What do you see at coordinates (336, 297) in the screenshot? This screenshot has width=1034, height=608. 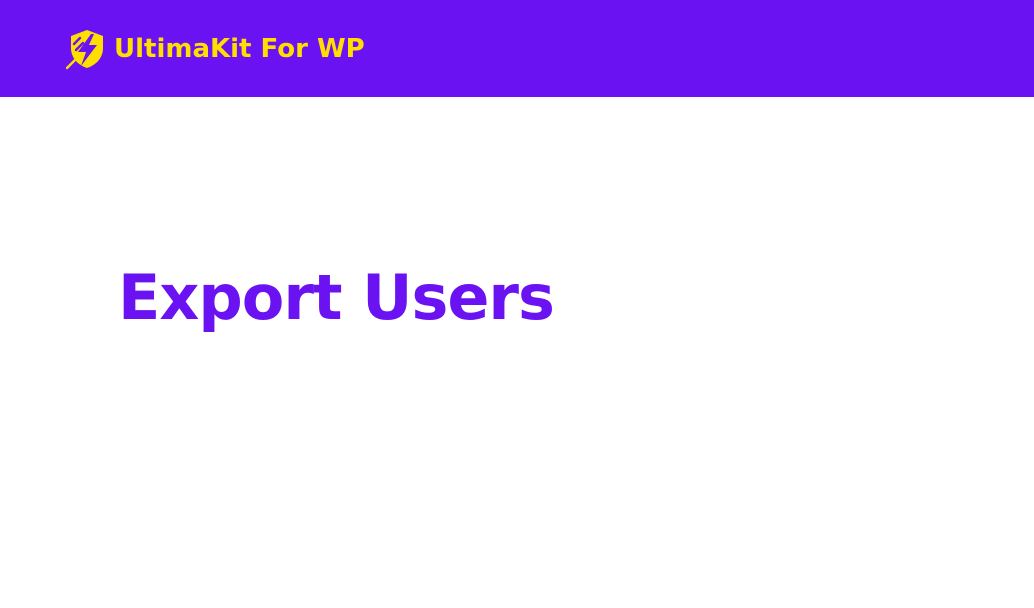 I see `page-title: Export Users` at bounding box center [336, 297].